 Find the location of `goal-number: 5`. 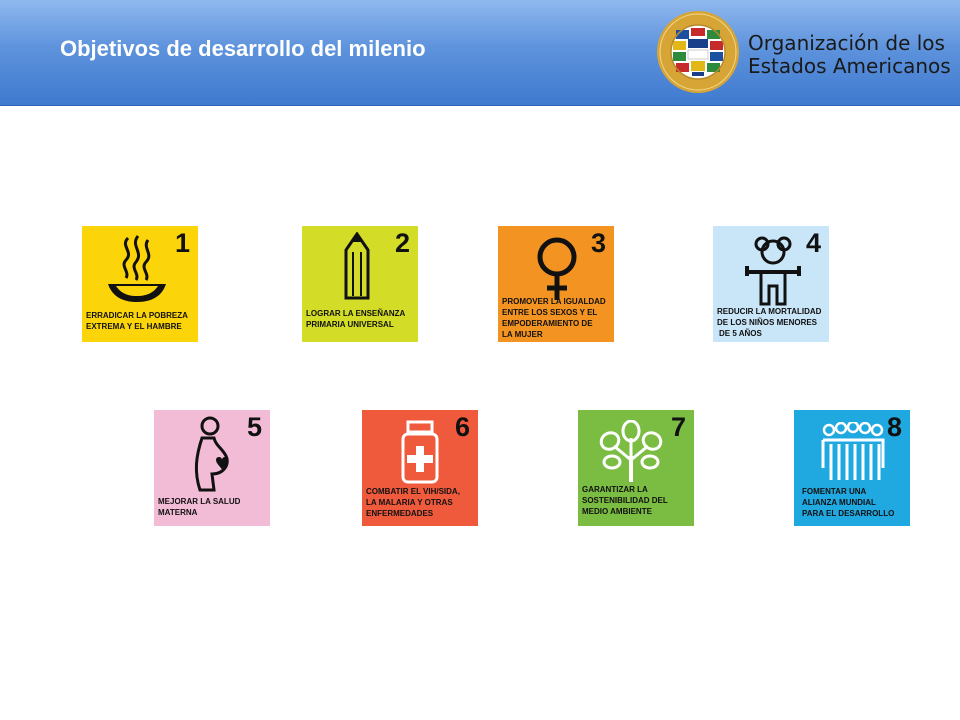

goal-number: 5 is located at coordinates (254, 427).